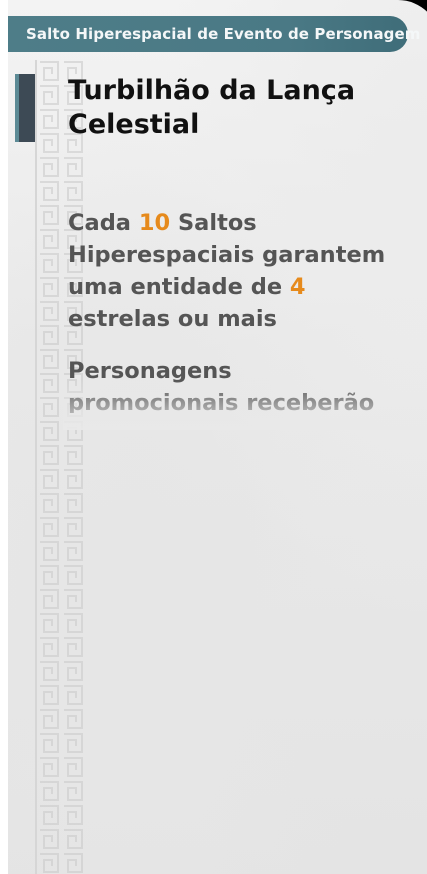 The image size is (427, 874). I want to click on character-title: Turbilhão da Lança Celestial, so click(212, 107).